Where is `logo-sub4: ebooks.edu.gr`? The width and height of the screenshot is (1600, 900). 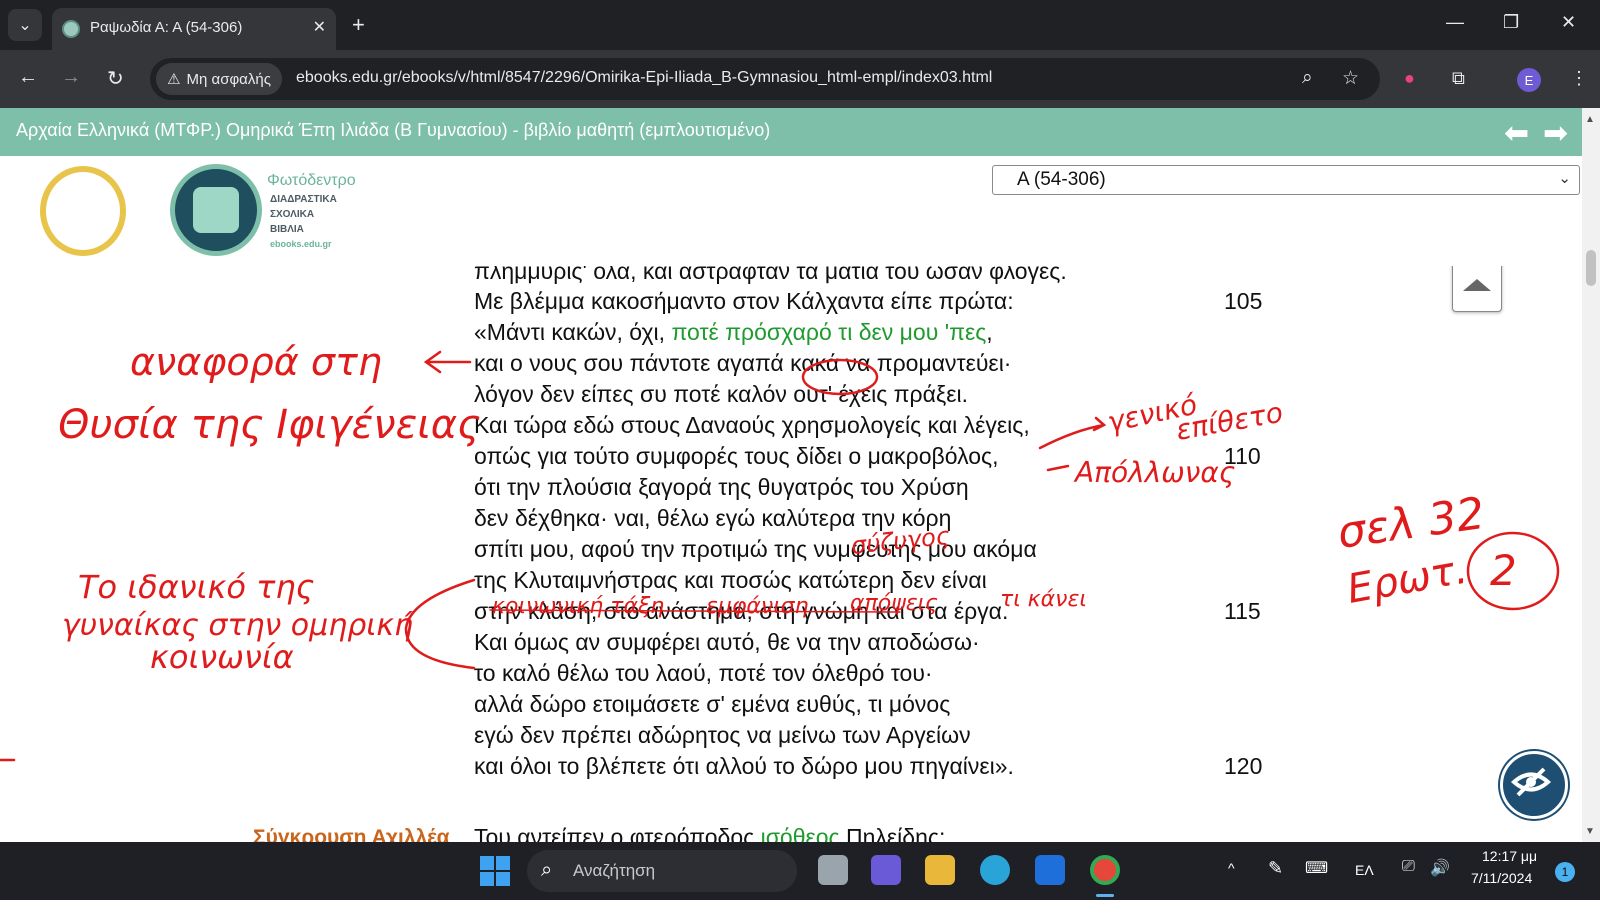
logo-sub4: ebooks.edu.gr is located at coordinates (301, 244).